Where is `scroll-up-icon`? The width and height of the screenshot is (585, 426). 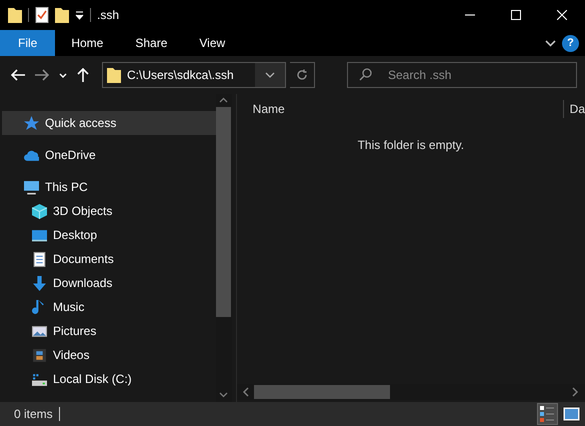
scroll-up-icon is located at coordinates (223, 100).